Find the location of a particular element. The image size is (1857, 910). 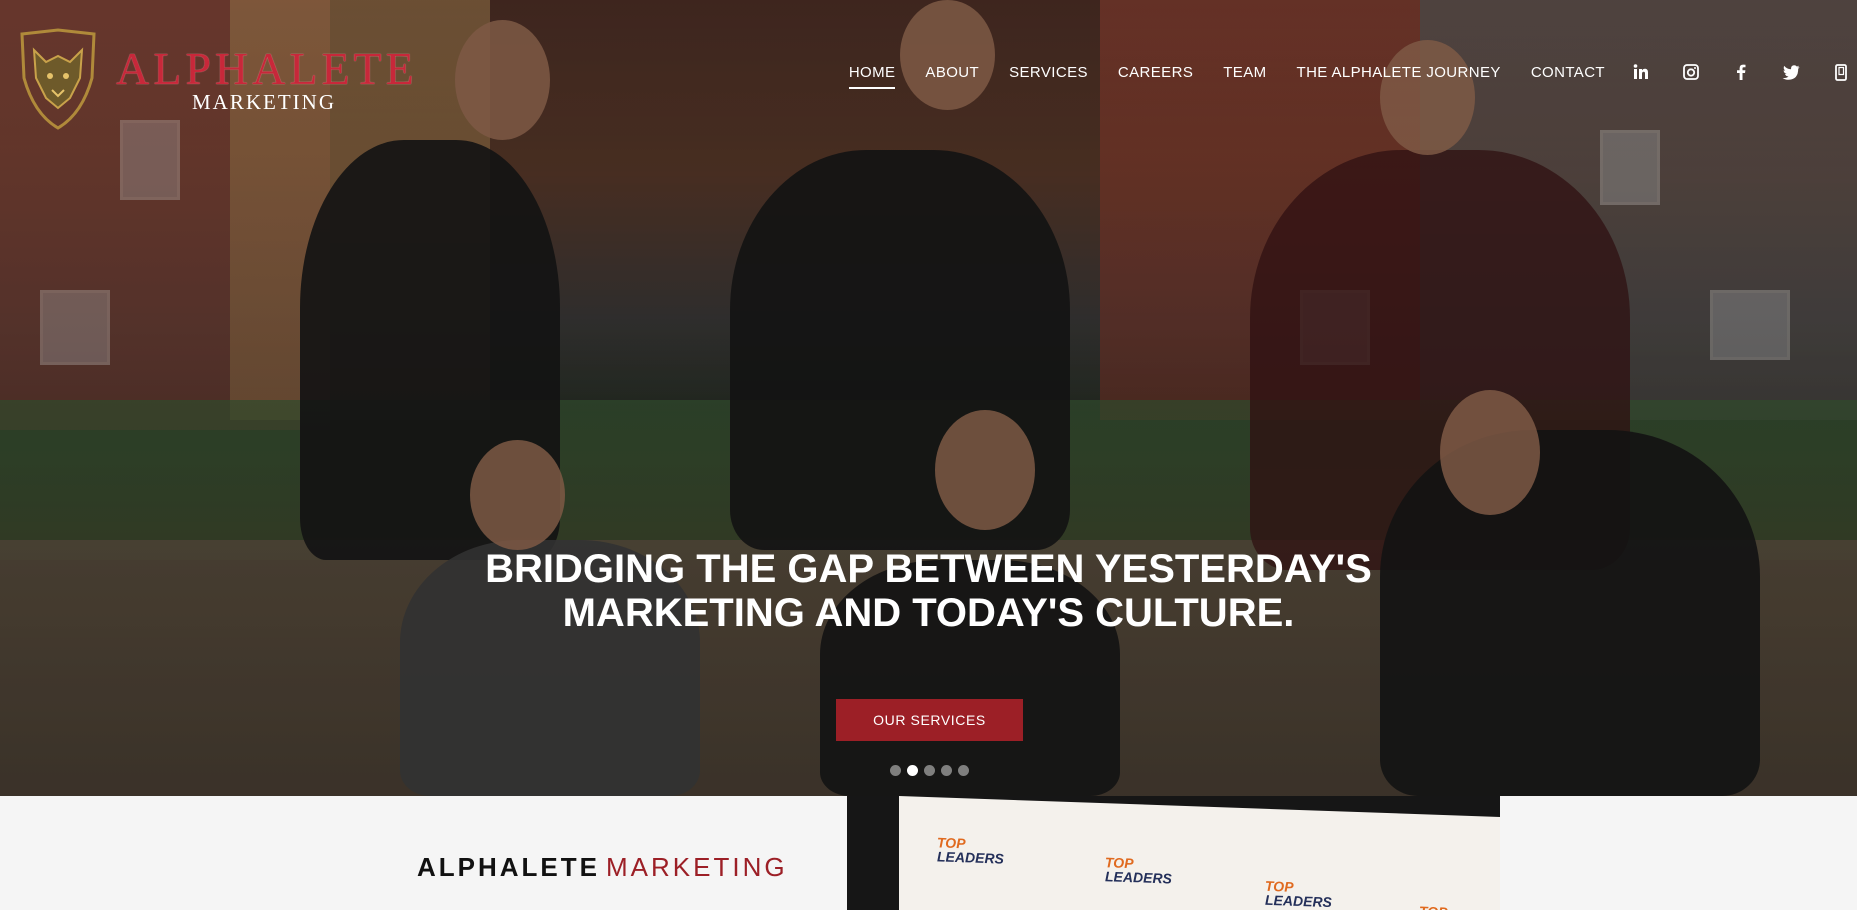

social-links is located at coordinates (1744, 72).